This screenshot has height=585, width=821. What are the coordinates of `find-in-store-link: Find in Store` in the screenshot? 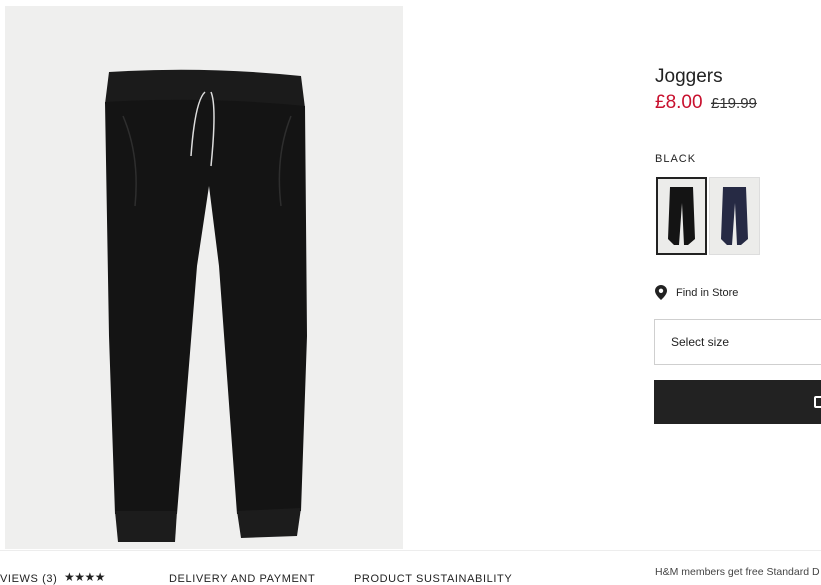 It's located at (696, 292).